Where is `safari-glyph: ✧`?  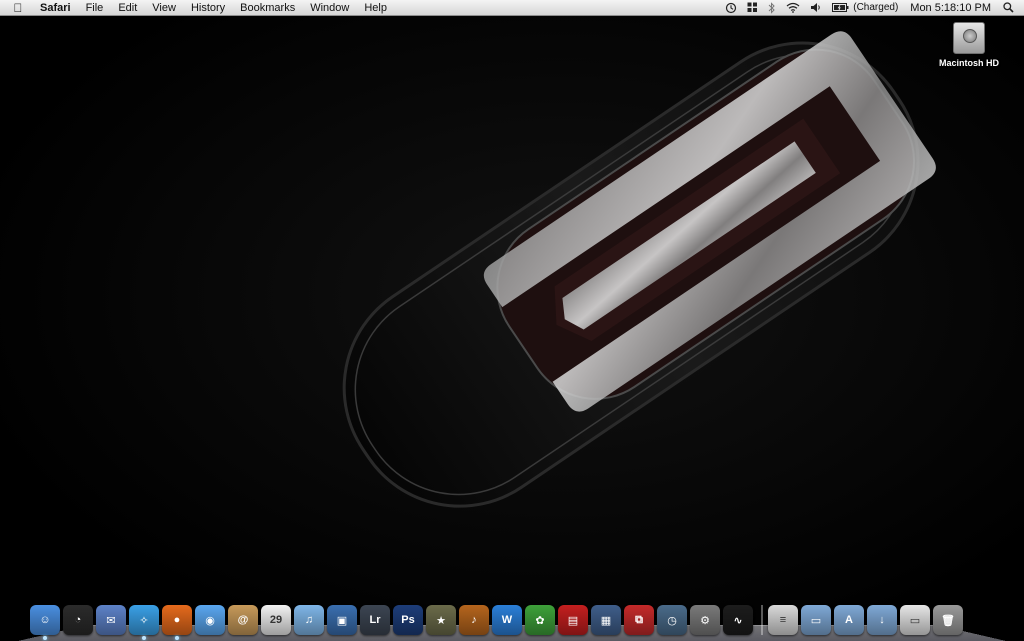
safari-glyph: ✧ is located at coordinates (144, 620).